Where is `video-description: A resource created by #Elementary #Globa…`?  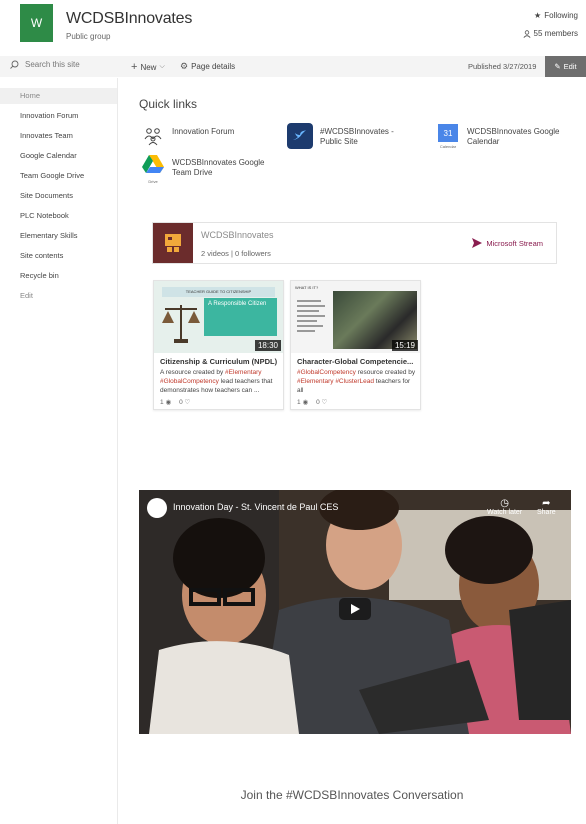
video-description: A resource created by #Elementary #Globa… is located at coordinates (220, 381).